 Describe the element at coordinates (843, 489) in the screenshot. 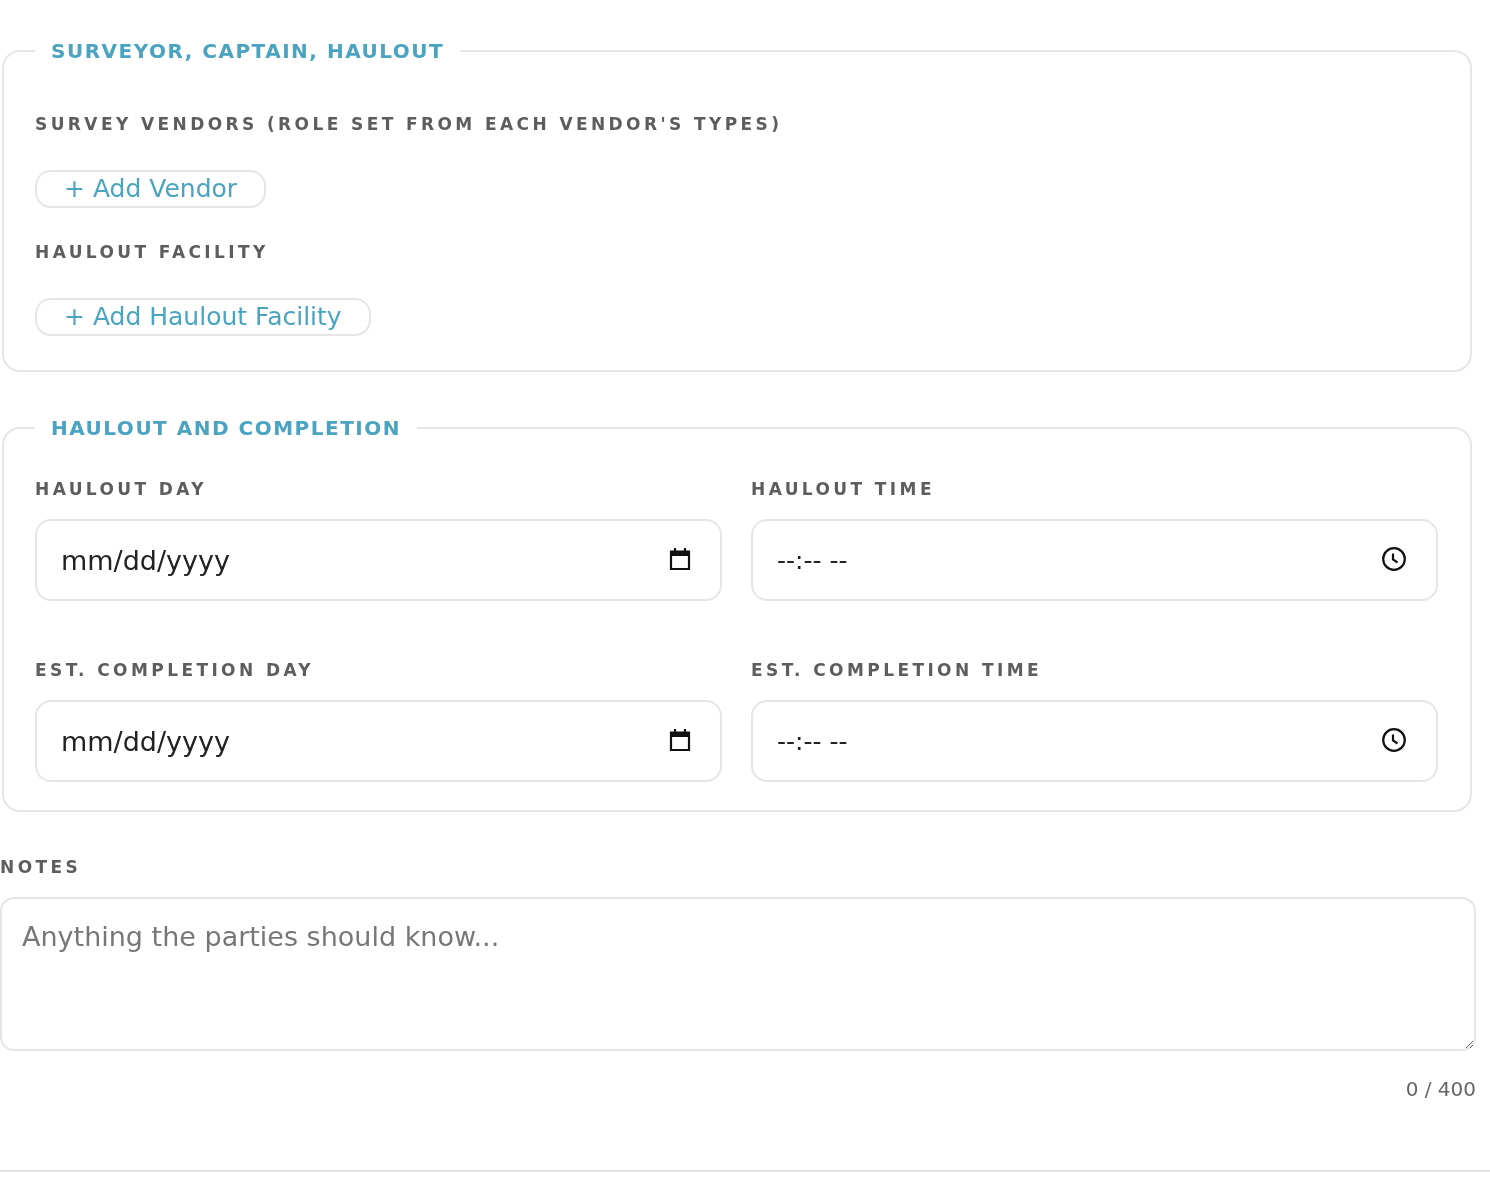

I see `field-label: HAULOUT TIME` at that location.